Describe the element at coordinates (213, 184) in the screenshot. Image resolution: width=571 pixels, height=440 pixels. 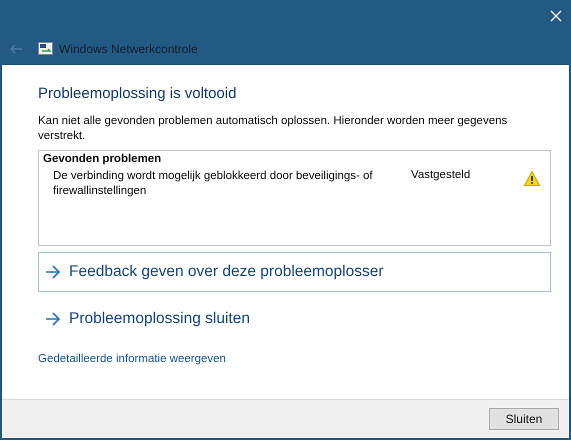
I see `problem-text: De verbinding wordt mogelijk geblokkeerd door beveiligings- of firewallinstellingen` at that location.